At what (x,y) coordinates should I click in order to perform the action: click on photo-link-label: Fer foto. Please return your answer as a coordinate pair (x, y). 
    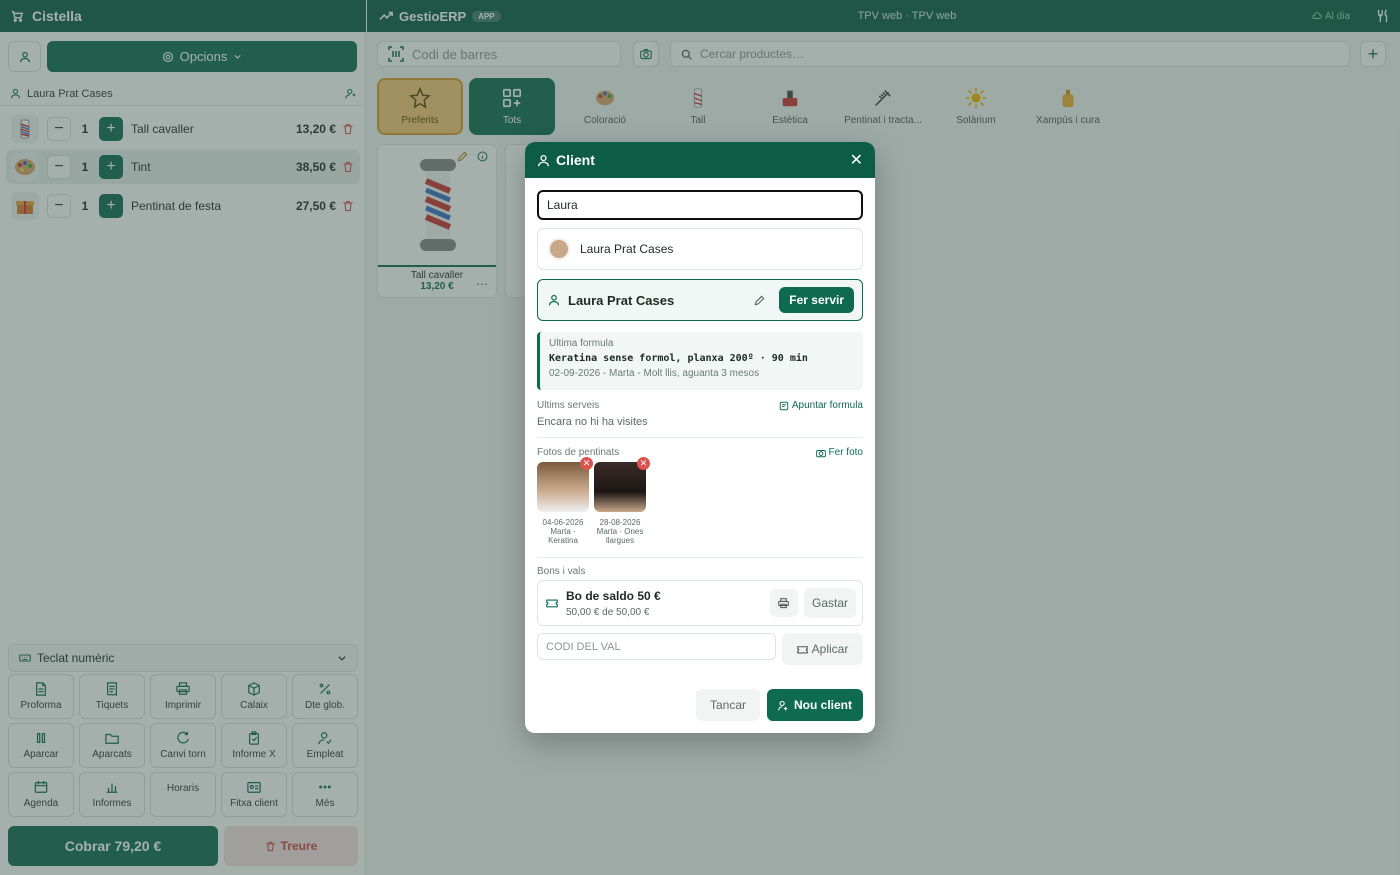
    Looking at the image, I should click on (845, 452).